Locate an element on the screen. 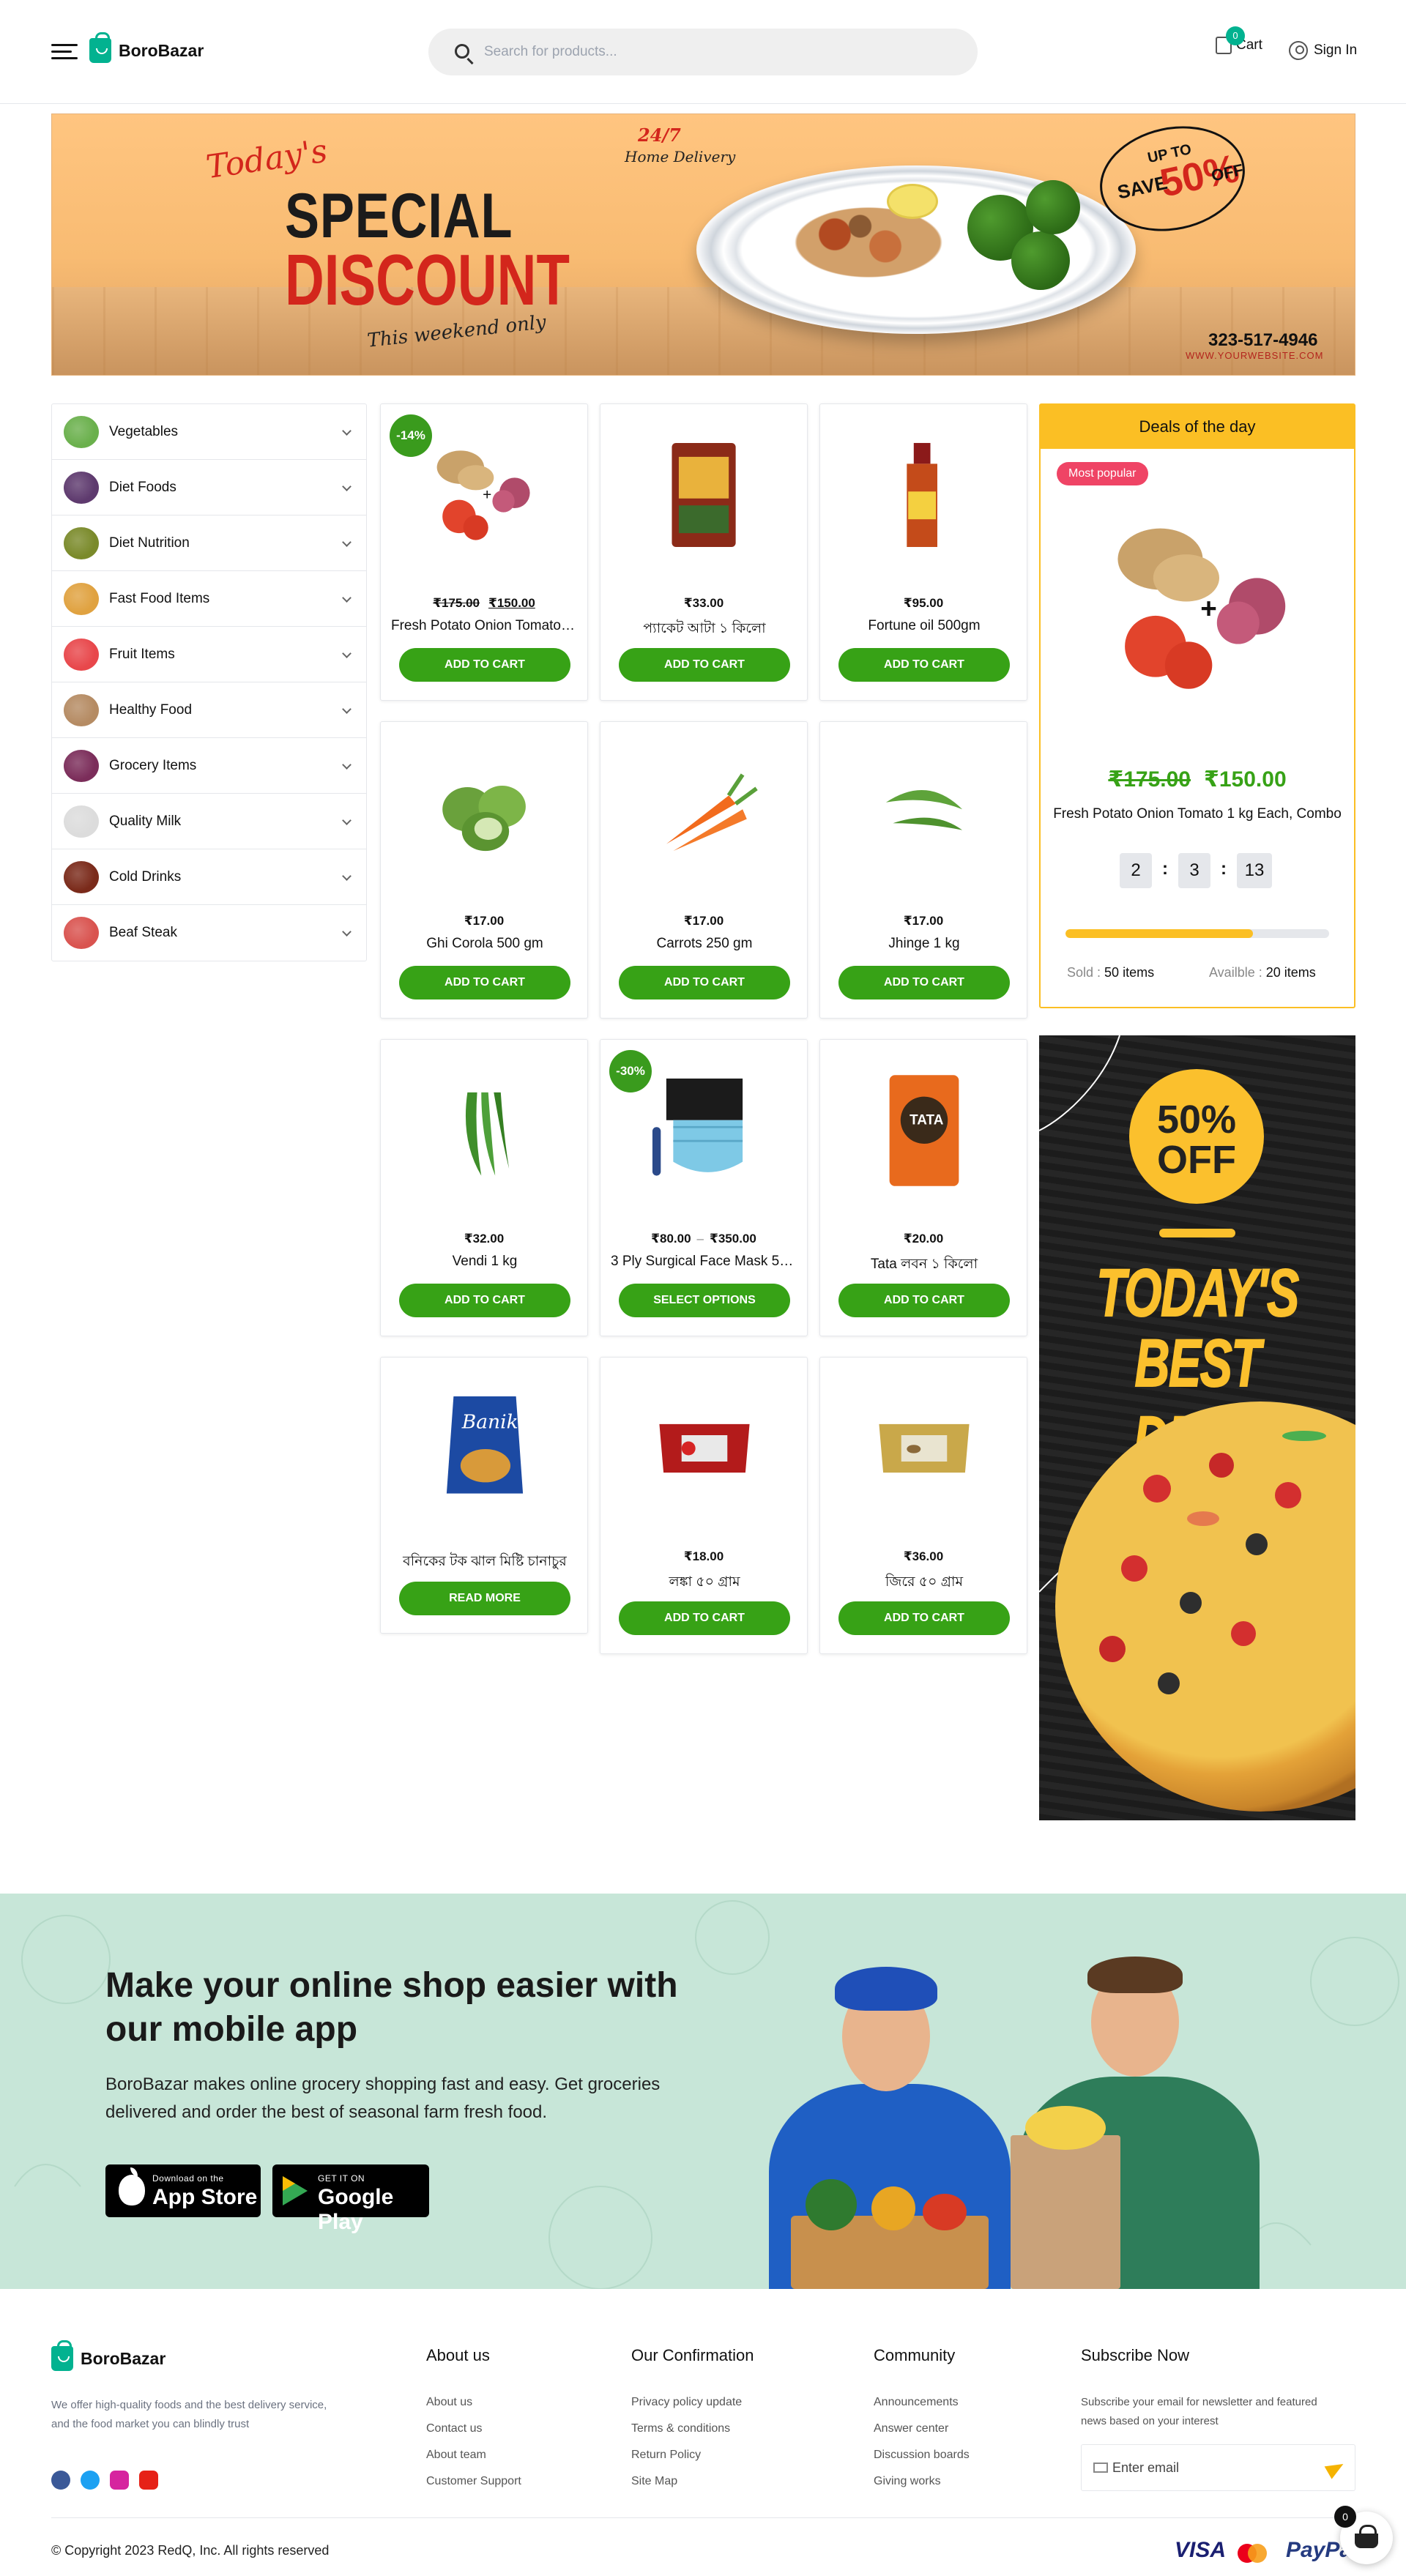 The image size is (1406, 2576). footer-link: About us is located at coordinates (449, 2402).